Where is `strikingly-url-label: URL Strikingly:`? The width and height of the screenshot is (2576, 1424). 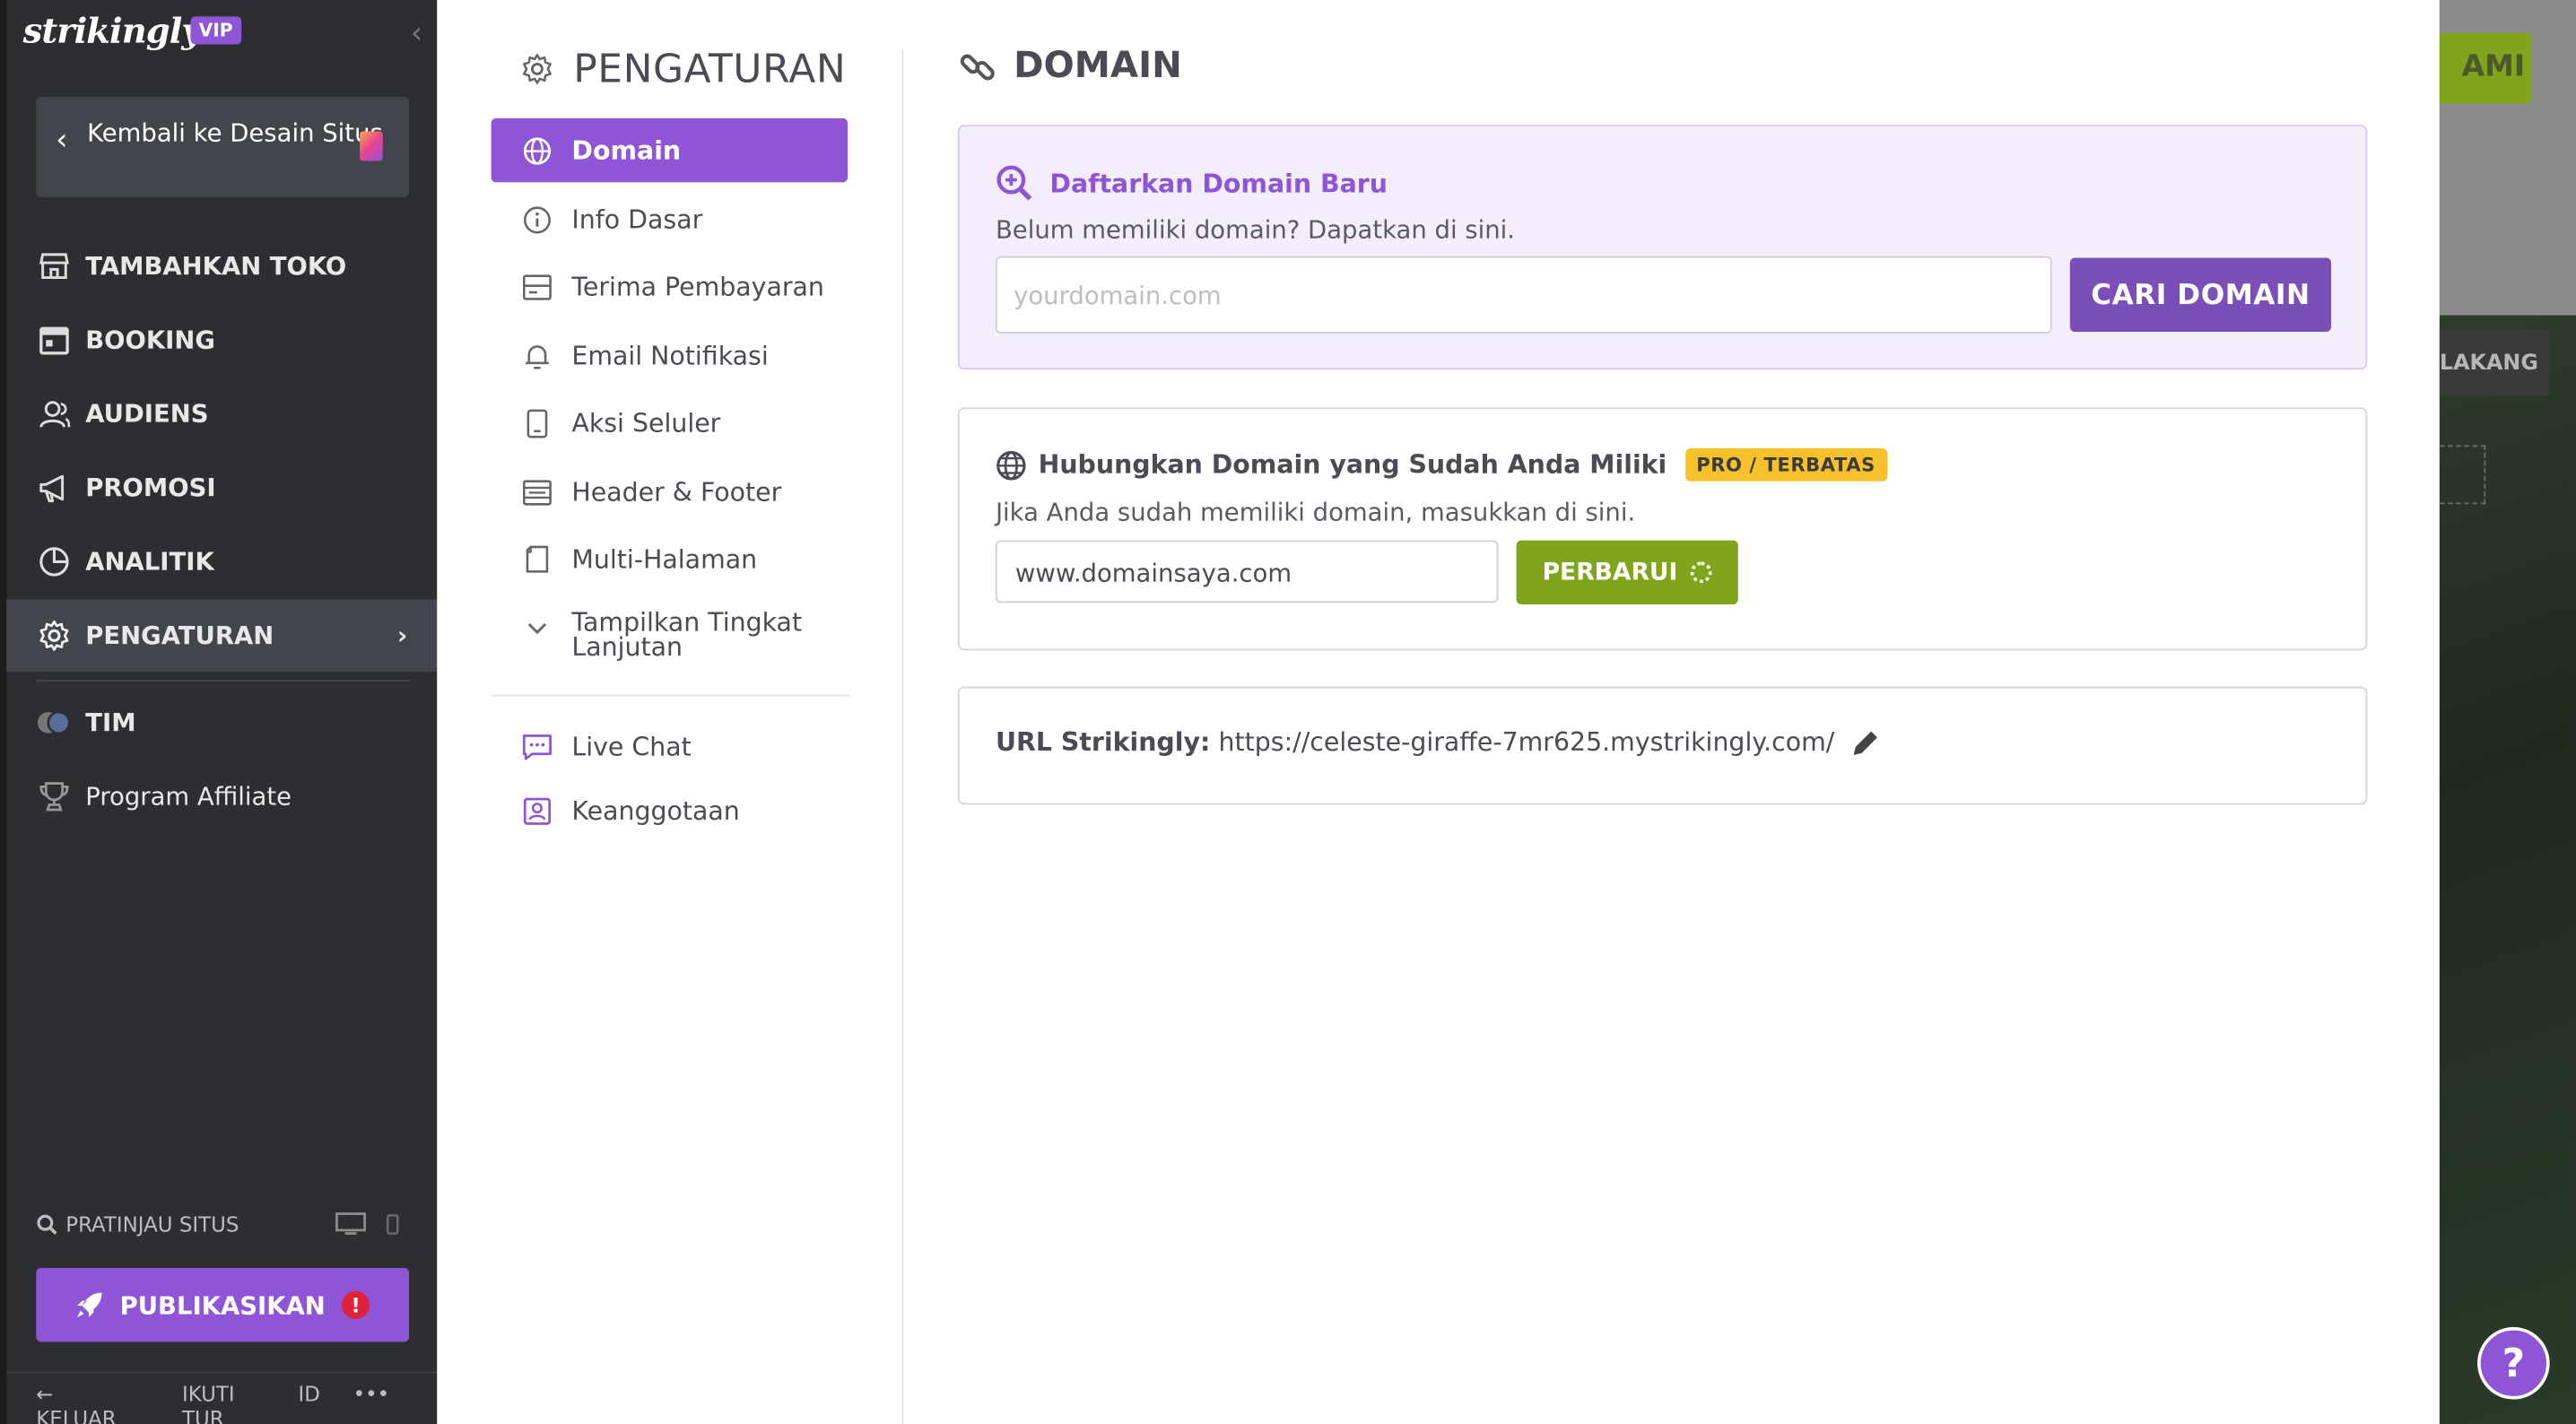 strikingly-url-label: URL Strikingly: is located at coordinates (1103, 742).